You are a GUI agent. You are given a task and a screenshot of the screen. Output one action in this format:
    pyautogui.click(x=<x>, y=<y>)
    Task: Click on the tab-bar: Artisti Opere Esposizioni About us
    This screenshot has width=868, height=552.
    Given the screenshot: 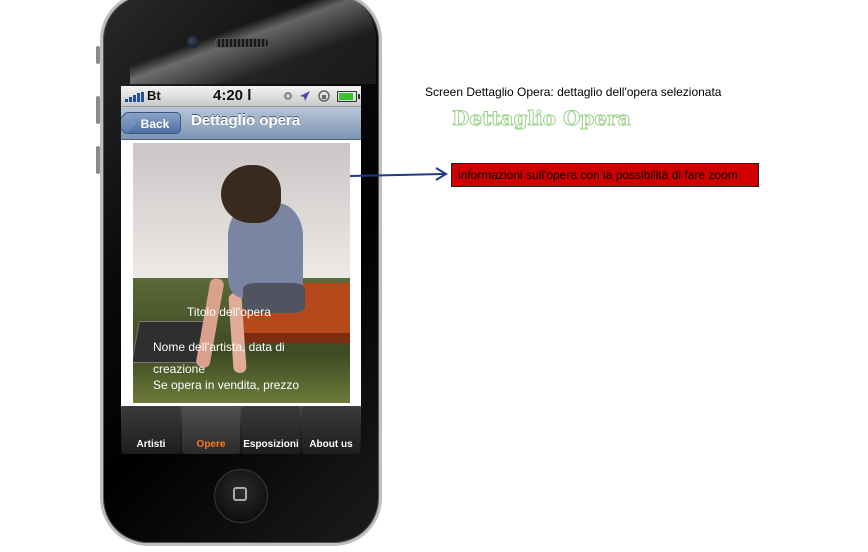 What is the action you would take?
    pyautogui.click(x=241, y=430)
    